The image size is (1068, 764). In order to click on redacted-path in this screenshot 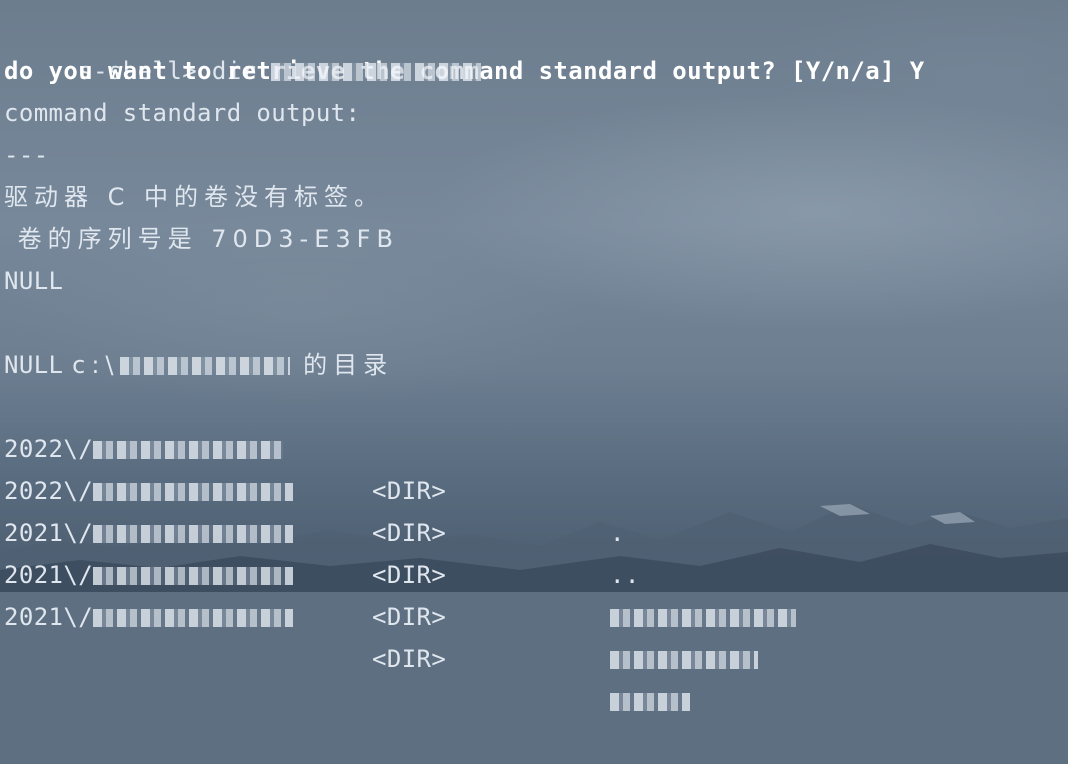, I will do `click(376, 72)`.